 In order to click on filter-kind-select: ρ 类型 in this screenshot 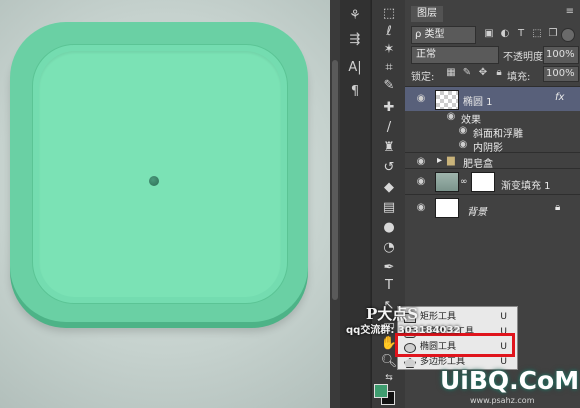, I will do `click(443, 35)`.